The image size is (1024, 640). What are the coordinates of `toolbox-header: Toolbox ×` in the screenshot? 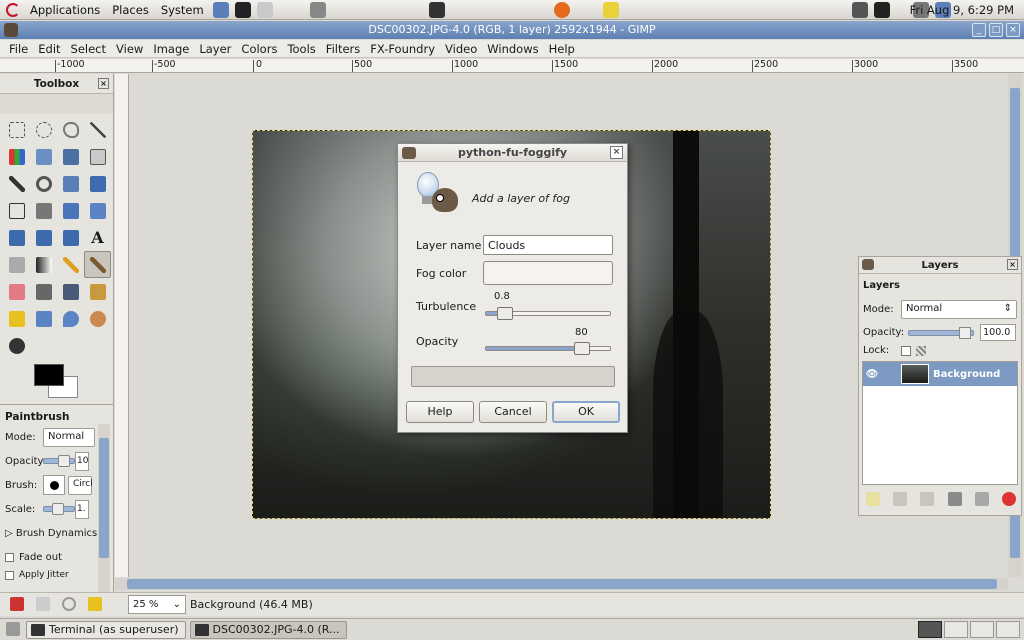 It's located at (56, 84).